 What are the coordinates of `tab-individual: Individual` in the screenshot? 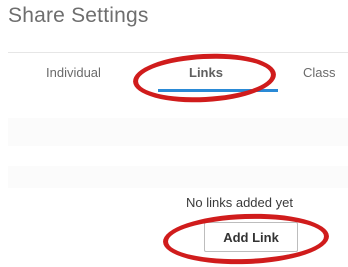 It's located at (73, 72).